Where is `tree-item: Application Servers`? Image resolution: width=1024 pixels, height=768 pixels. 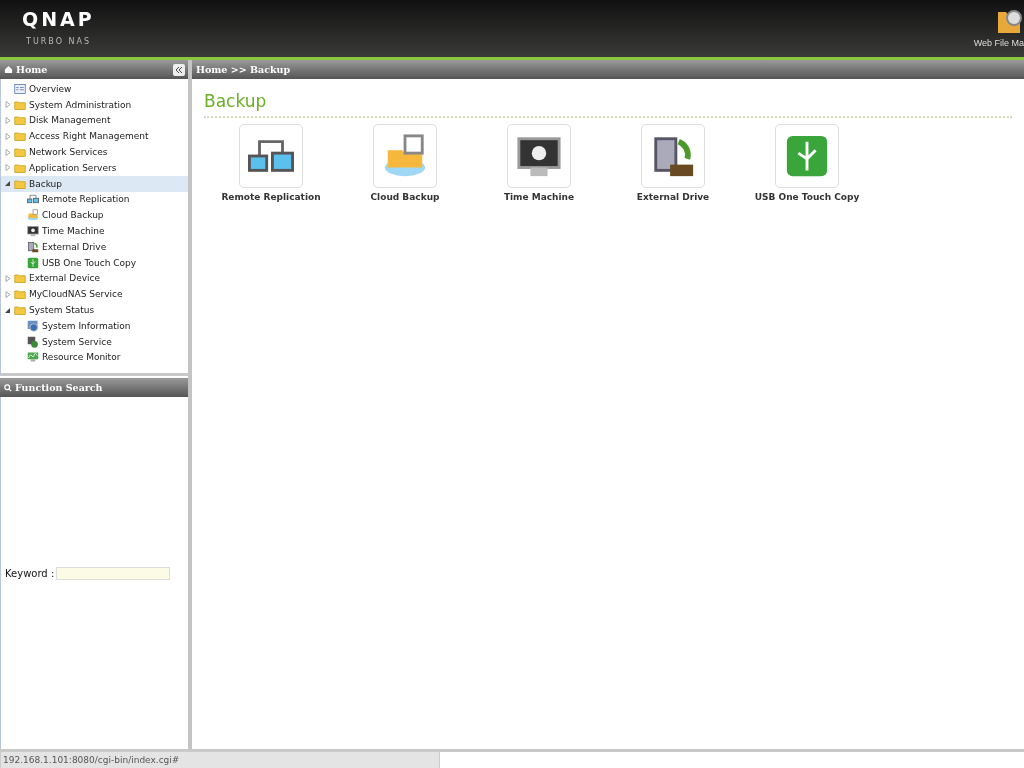
tree-item: Application Servers is located at coordinates (94, 168).